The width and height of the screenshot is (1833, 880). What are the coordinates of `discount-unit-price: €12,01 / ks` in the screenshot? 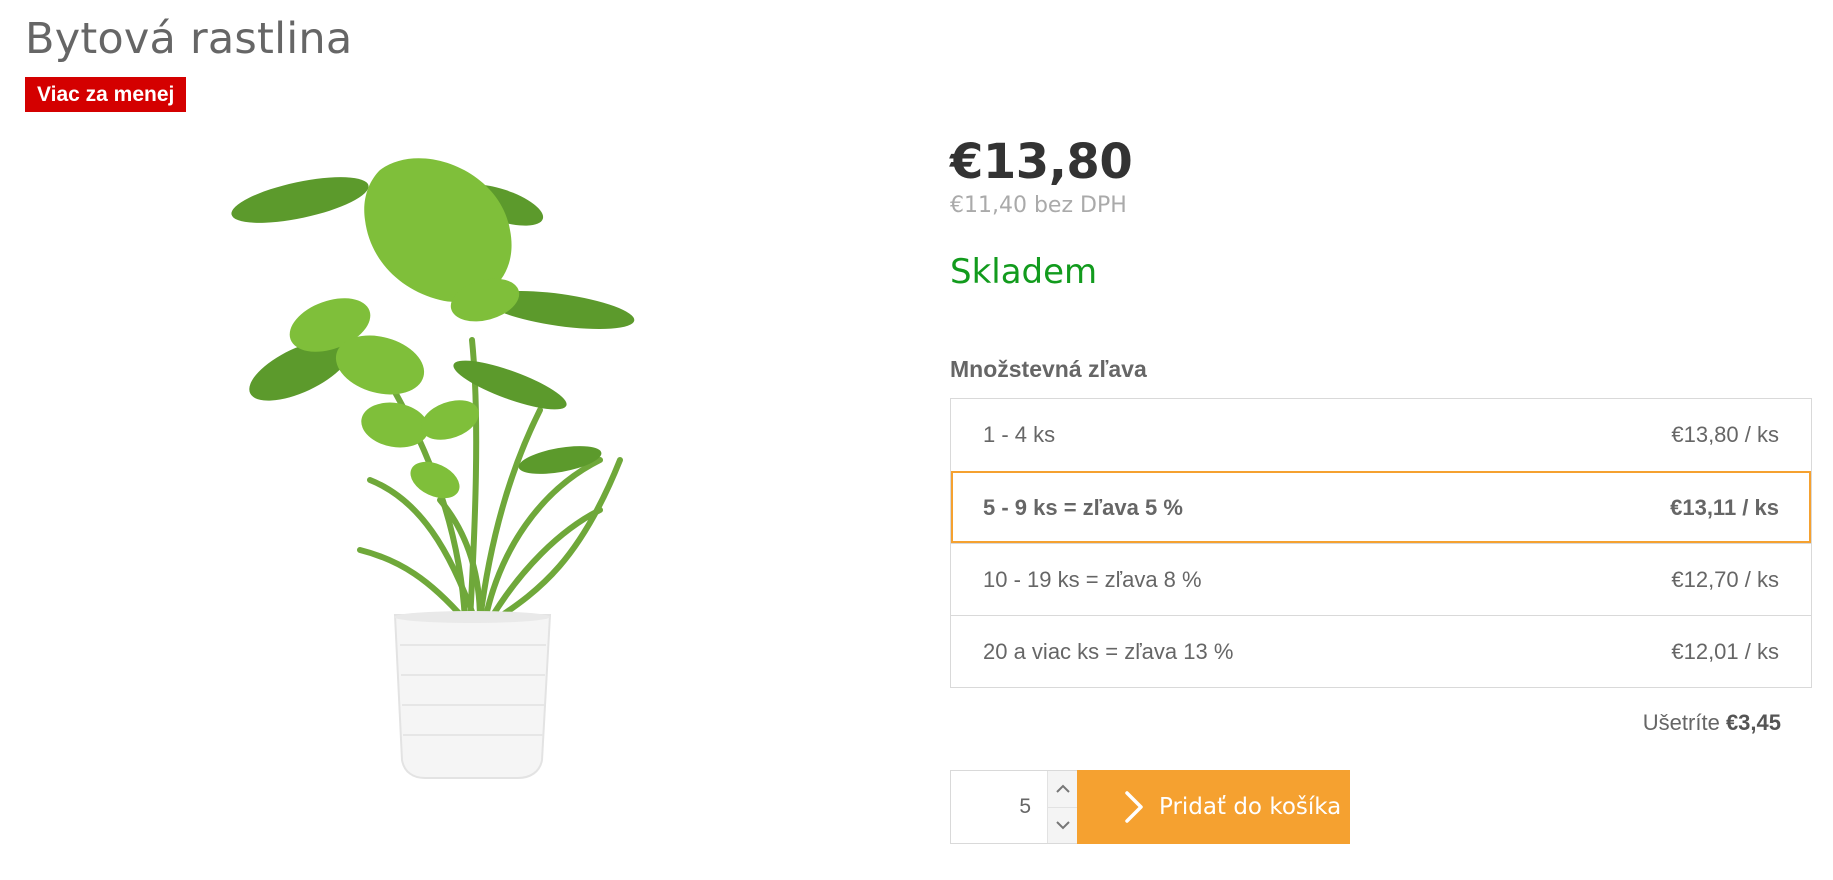 It's located at (1725, 651).